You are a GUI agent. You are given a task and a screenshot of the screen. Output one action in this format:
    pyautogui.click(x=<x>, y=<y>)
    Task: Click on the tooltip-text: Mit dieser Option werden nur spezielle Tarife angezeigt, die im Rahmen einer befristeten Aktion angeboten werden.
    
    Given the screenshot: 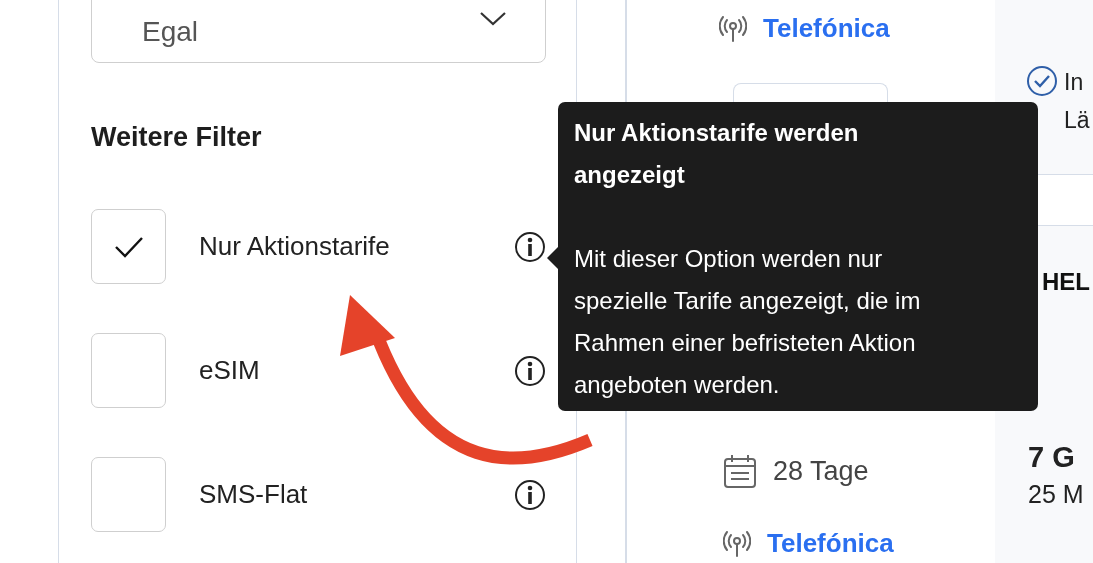 What is the action you would take?
    pyautogui.click(x=748, y=322)
    